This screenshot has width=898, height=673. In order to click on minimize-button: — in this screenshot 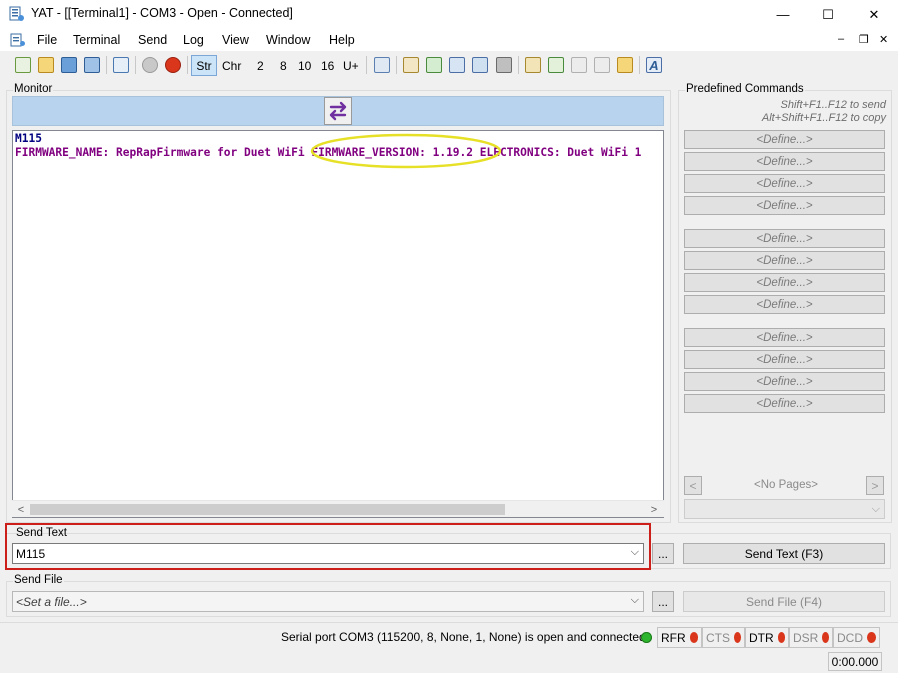, I will do `click(783, 14)`.